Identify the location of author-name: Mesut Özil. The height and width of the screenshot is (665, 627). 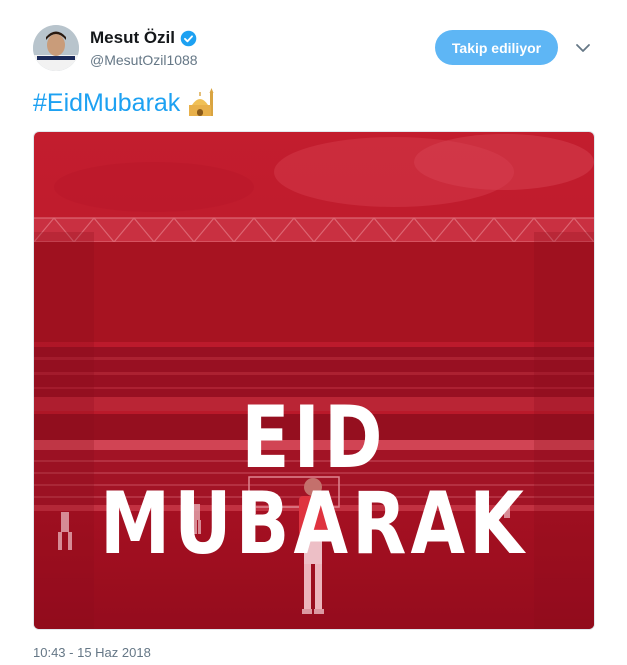
(132, 38).